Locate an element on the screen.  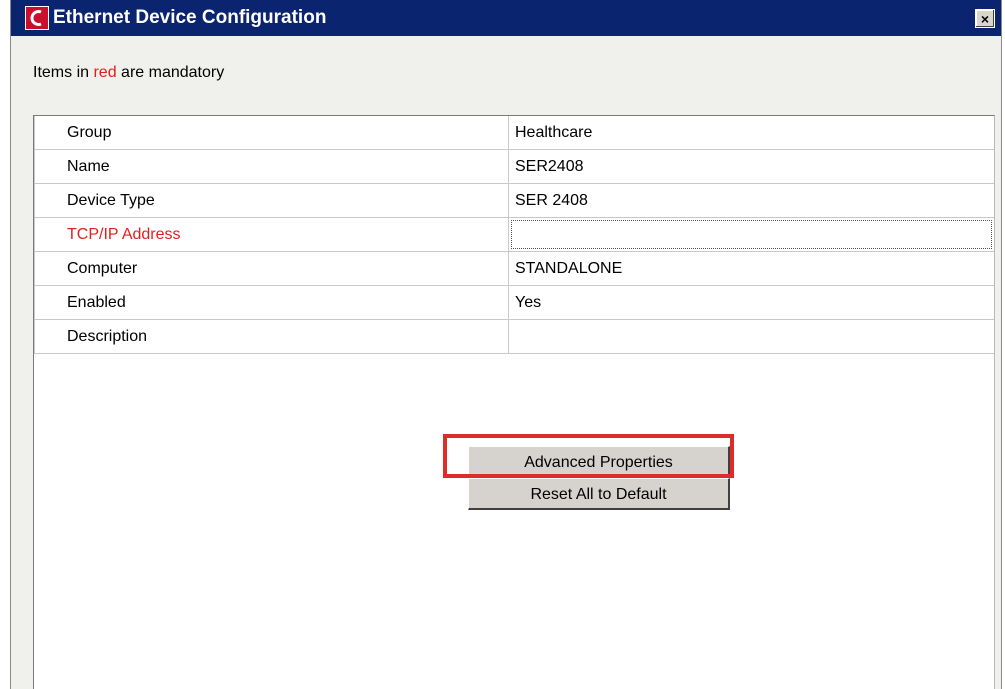
note-red-word: red is located at coordinates (105, 72).